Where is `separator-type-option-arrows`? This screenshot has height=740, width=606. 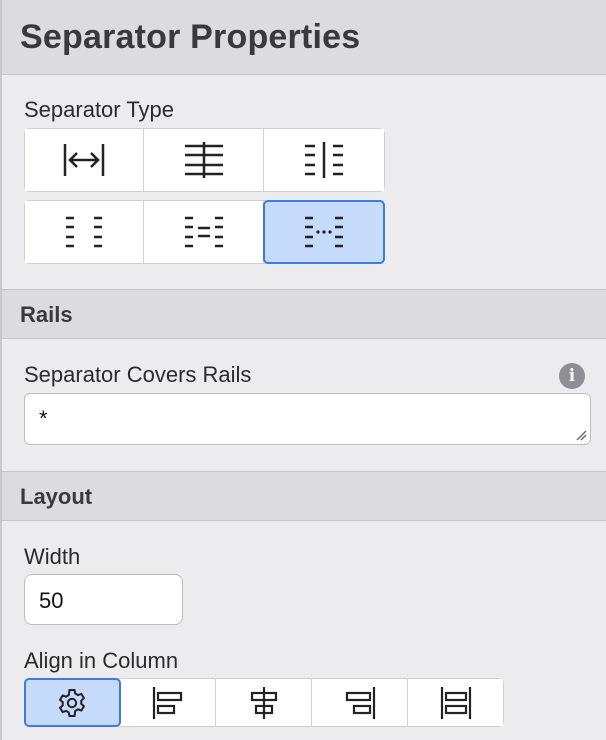 separator-type-option-arrows is located at coordinates (84, 160).